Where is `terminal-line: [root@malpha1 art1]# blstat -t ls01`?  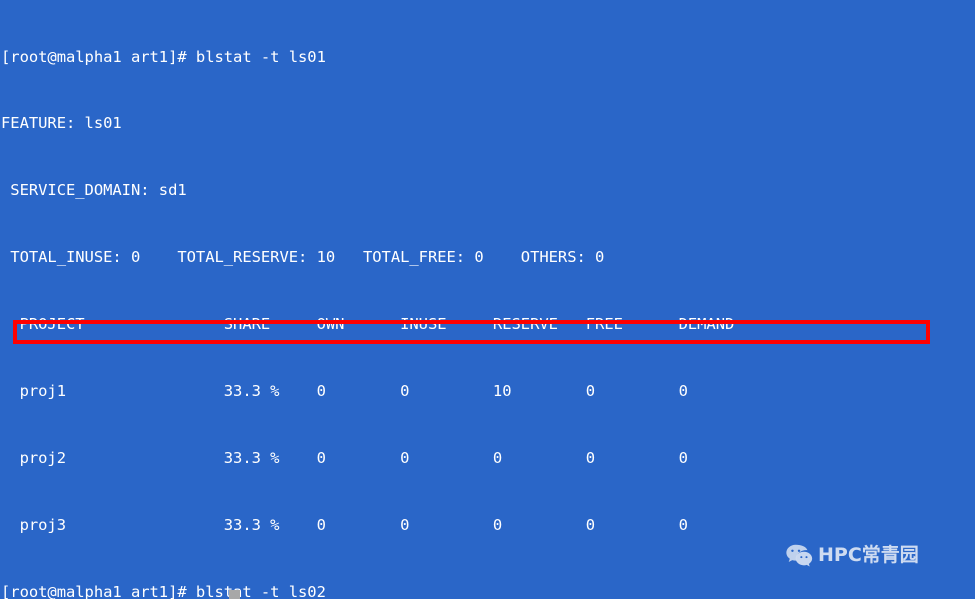 terminal-line: [root@malpha1 art1]# blstat -t ls01 is located at coordinates (163, 56).